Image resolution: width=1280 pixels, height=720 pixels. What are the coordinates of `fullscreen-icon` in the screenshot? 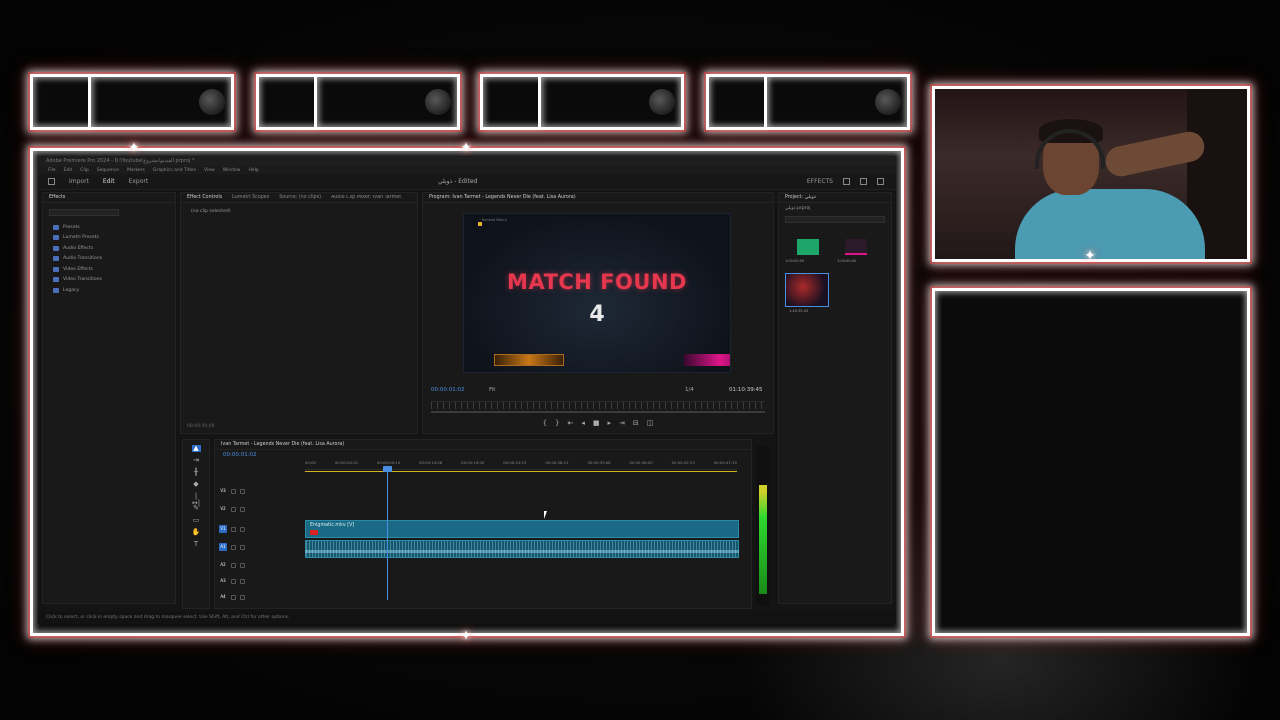 It's located at (880, 181).